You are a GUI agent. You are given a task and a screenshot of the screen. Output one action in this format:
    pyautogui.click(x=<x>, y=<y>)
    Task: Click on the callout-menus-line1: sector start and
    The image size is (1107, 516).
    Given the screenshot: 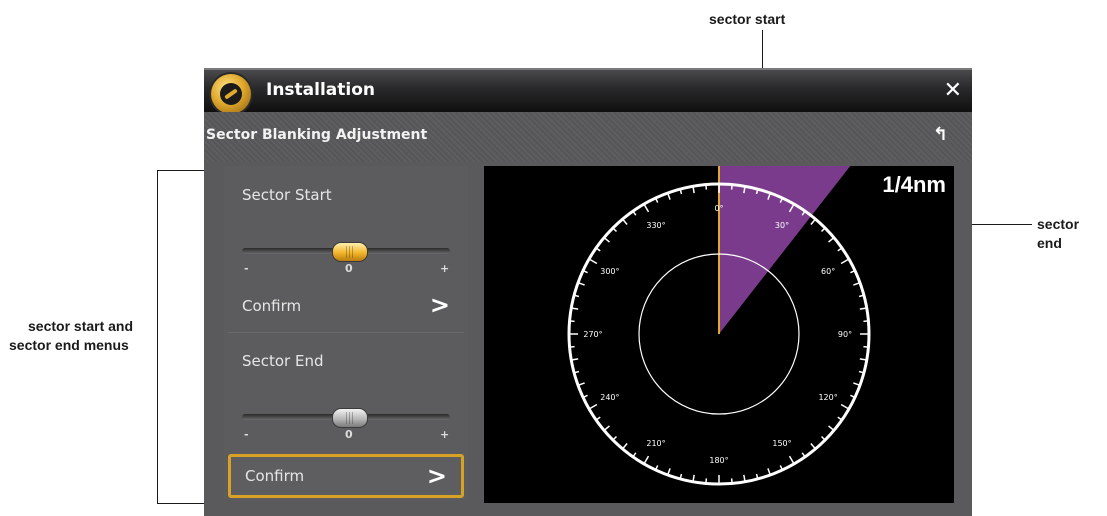 What is the action you would take?
    pyautogui.click(x=81, y=326)
    